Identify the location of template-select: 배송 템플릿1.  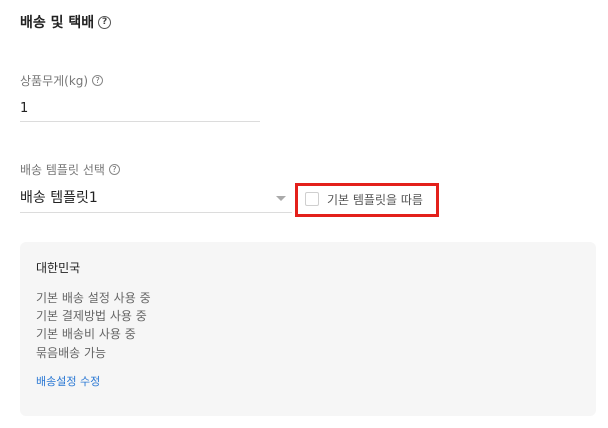
(156, 199).